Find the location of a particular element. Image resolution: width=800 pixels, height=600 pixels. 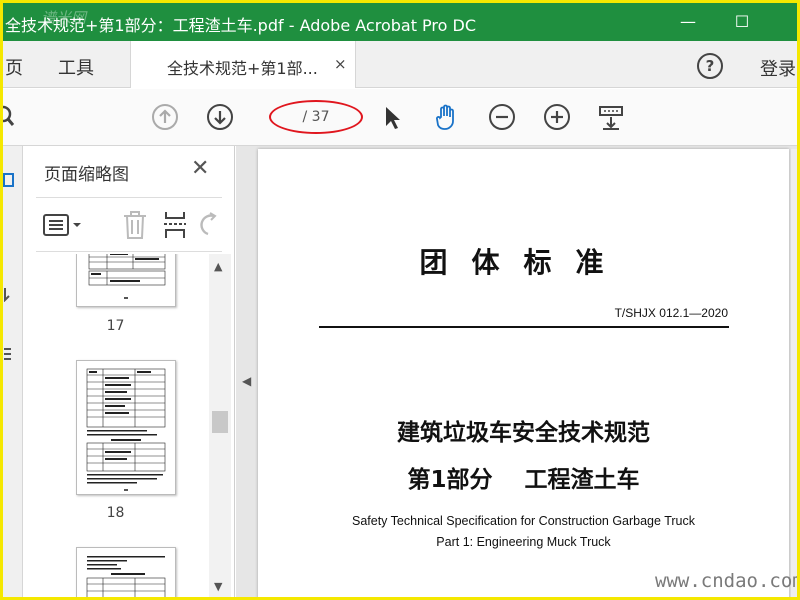

document-subtitle-en: Part 1: Engineering Muck Truck is located at coordinates (523, 542).